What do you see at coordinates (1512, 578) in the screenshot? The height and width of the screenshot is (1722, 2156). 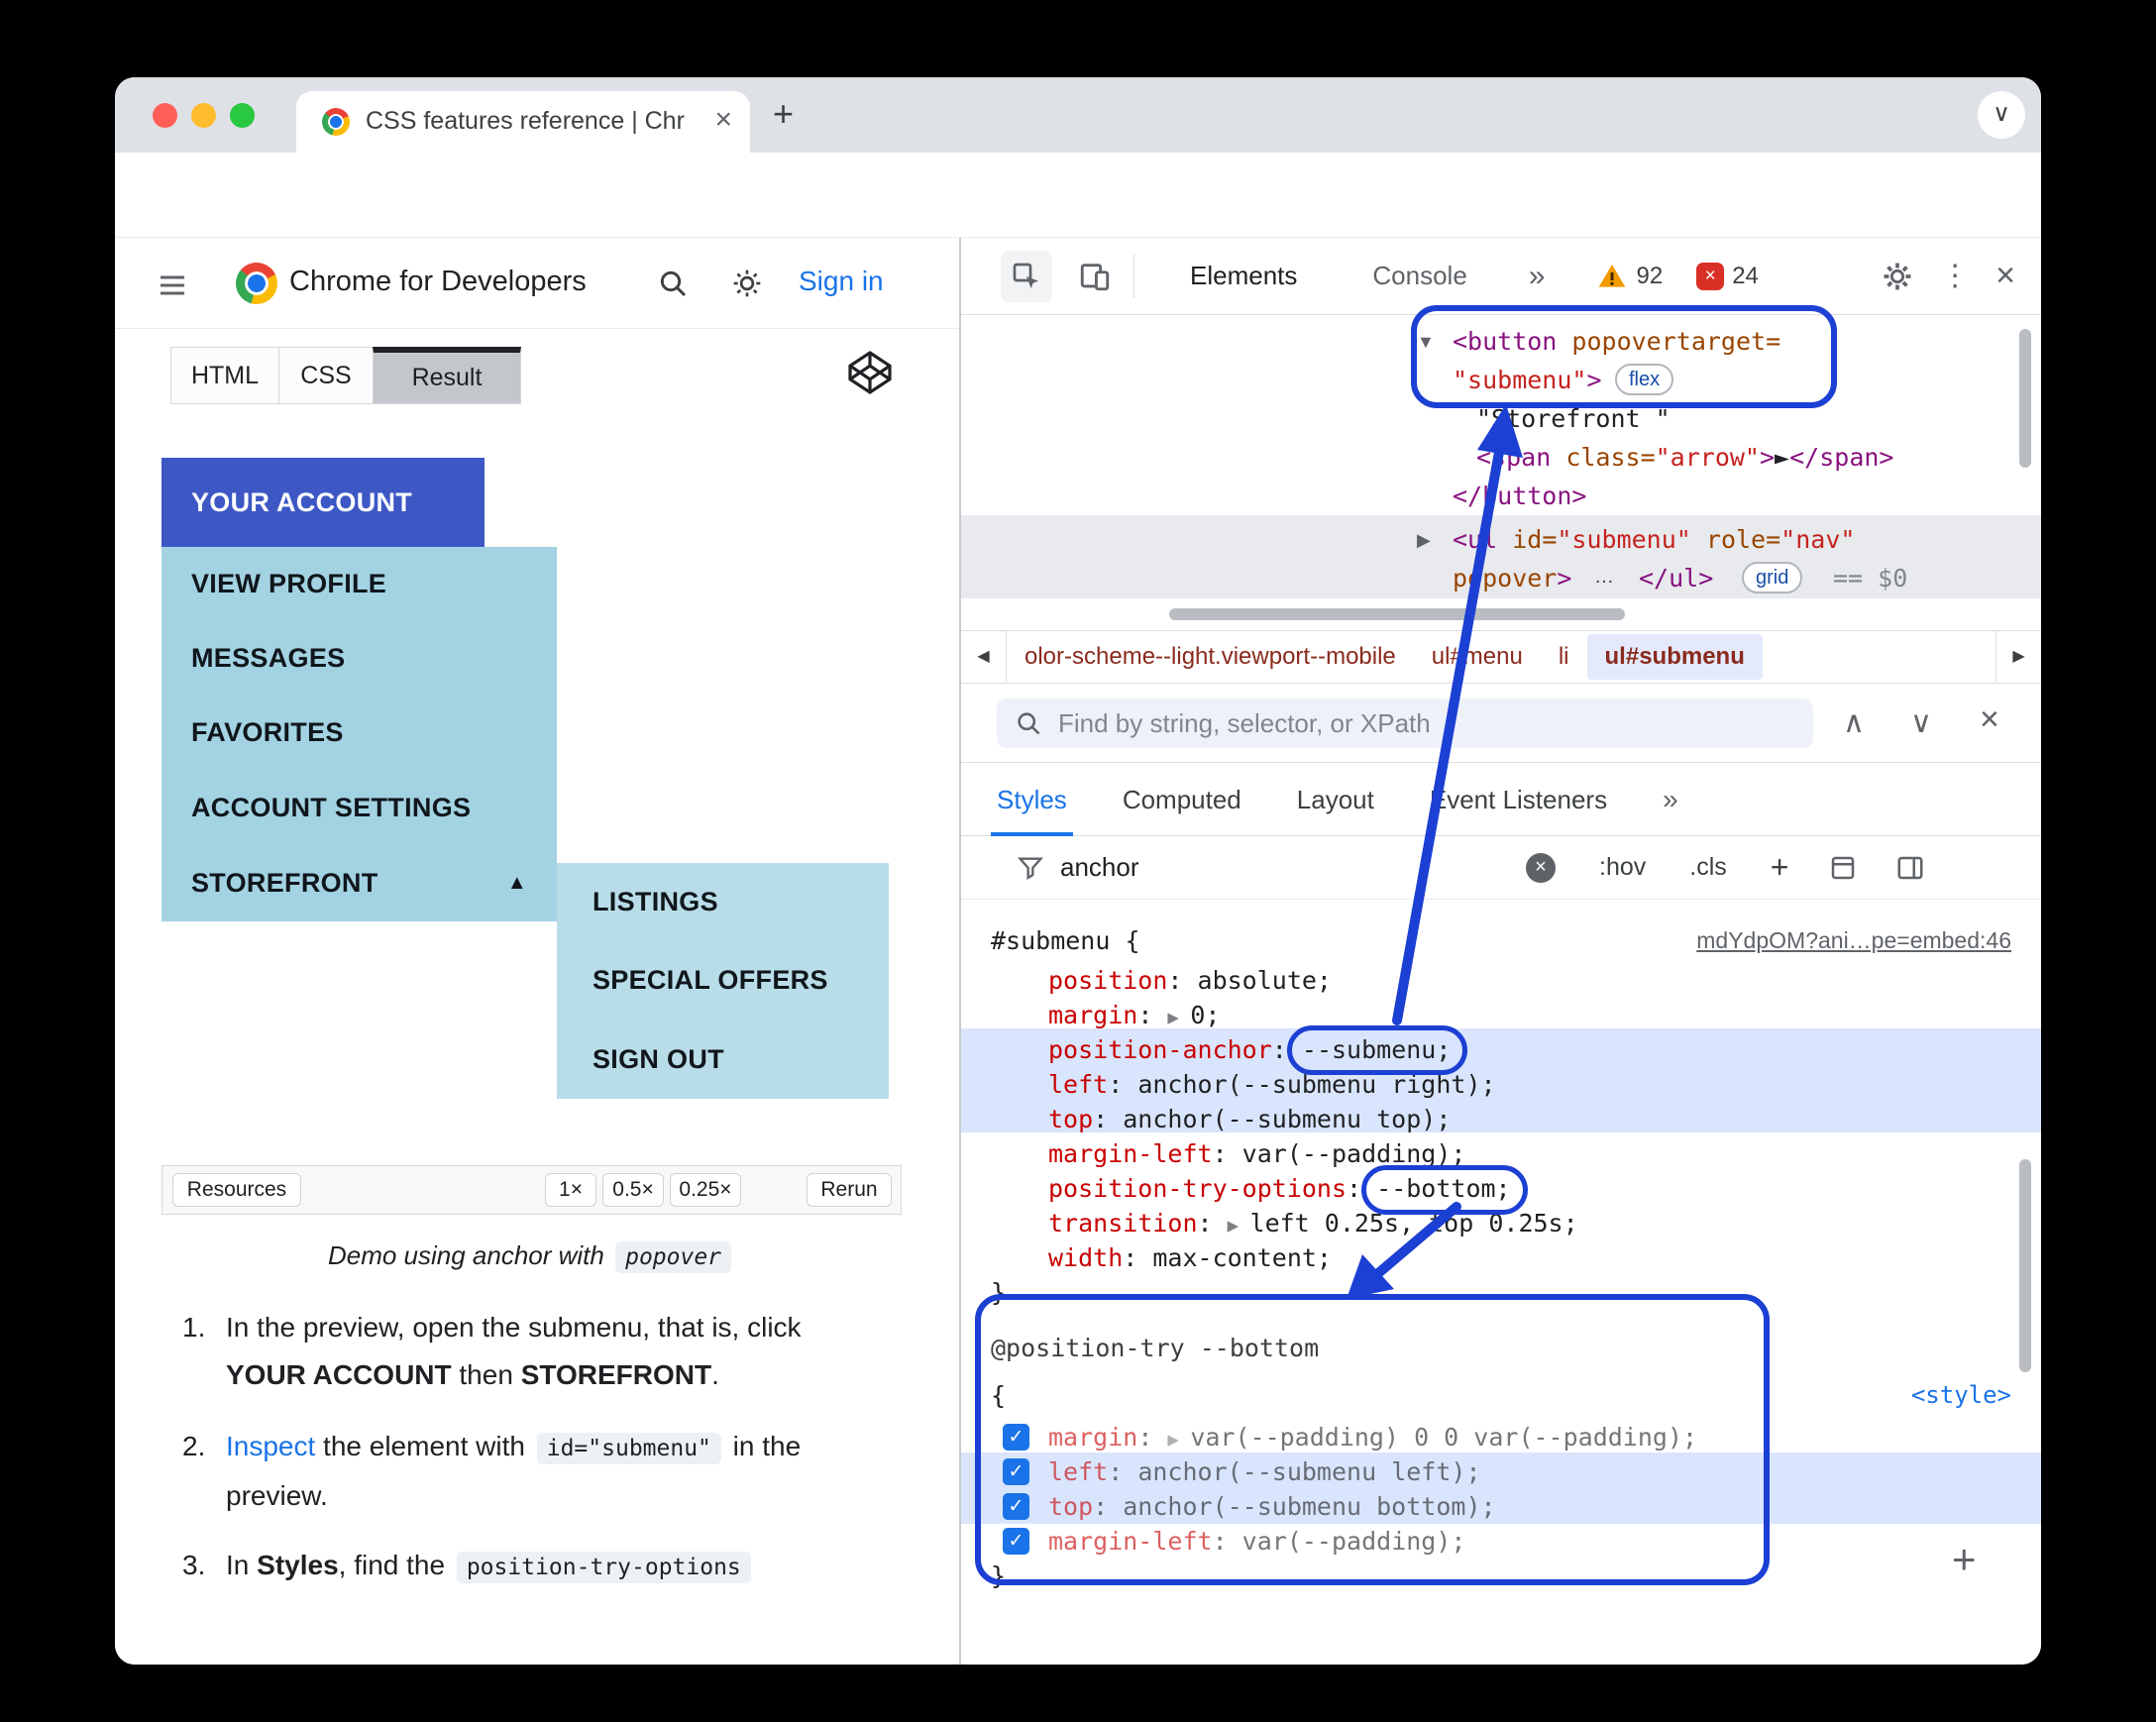 I see `tree-node-ul-end: popover>` at bounding box center [1512, 578].